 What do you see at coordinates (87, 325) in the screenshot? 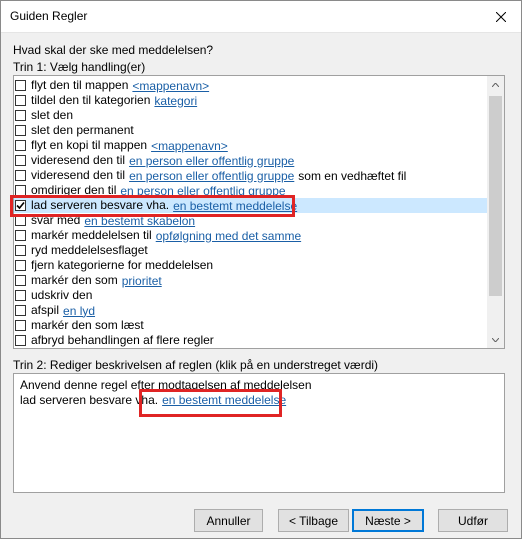
I see `action-label: markér den som læst` at bounding box center [87, 325].